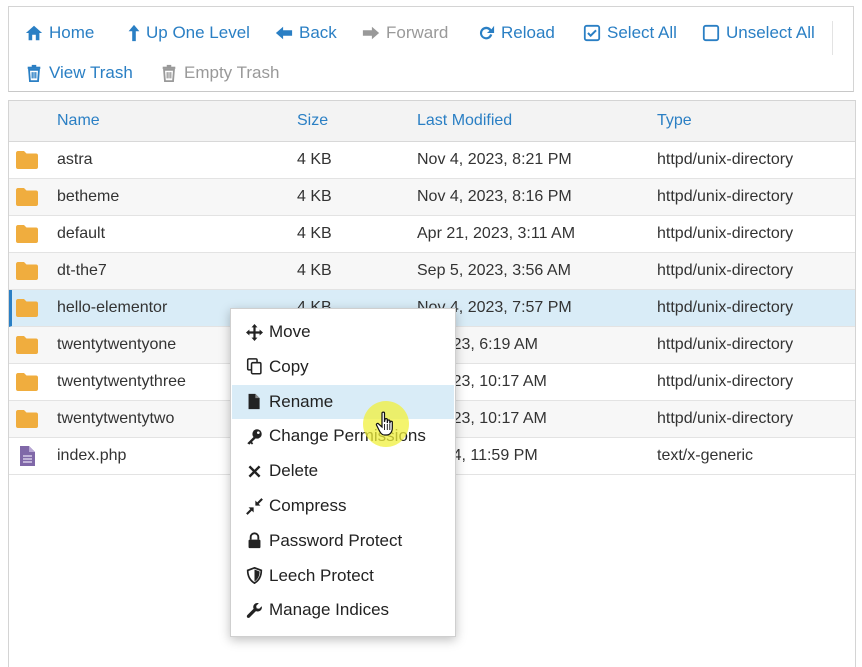  Describe the element at coordinates (343, 367) in the screenshot. I see `menu-item-copy: Copy` at that location.